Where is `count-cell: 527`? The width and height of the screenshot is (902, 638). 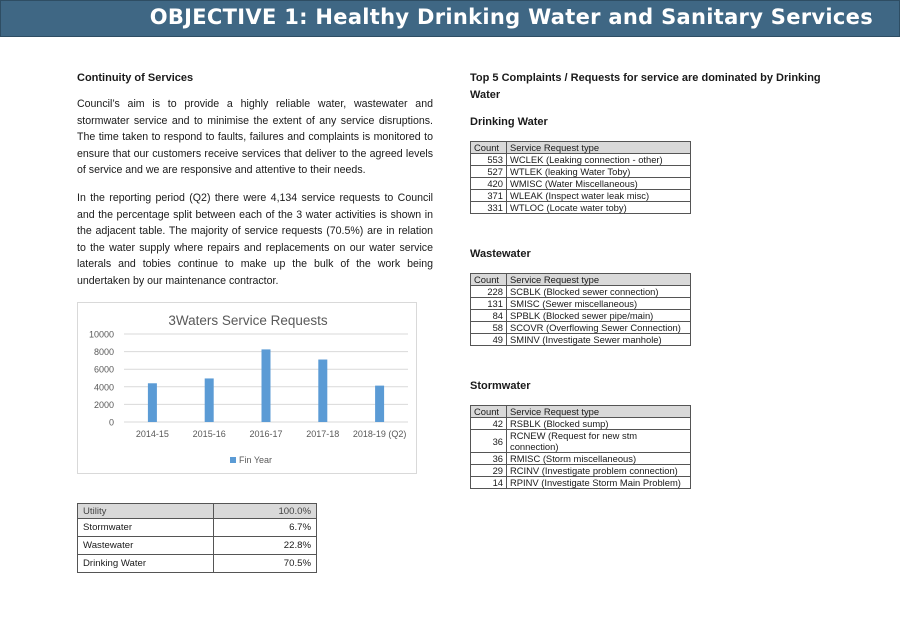
count-cell: 527 is located at coordinates (488, 171).